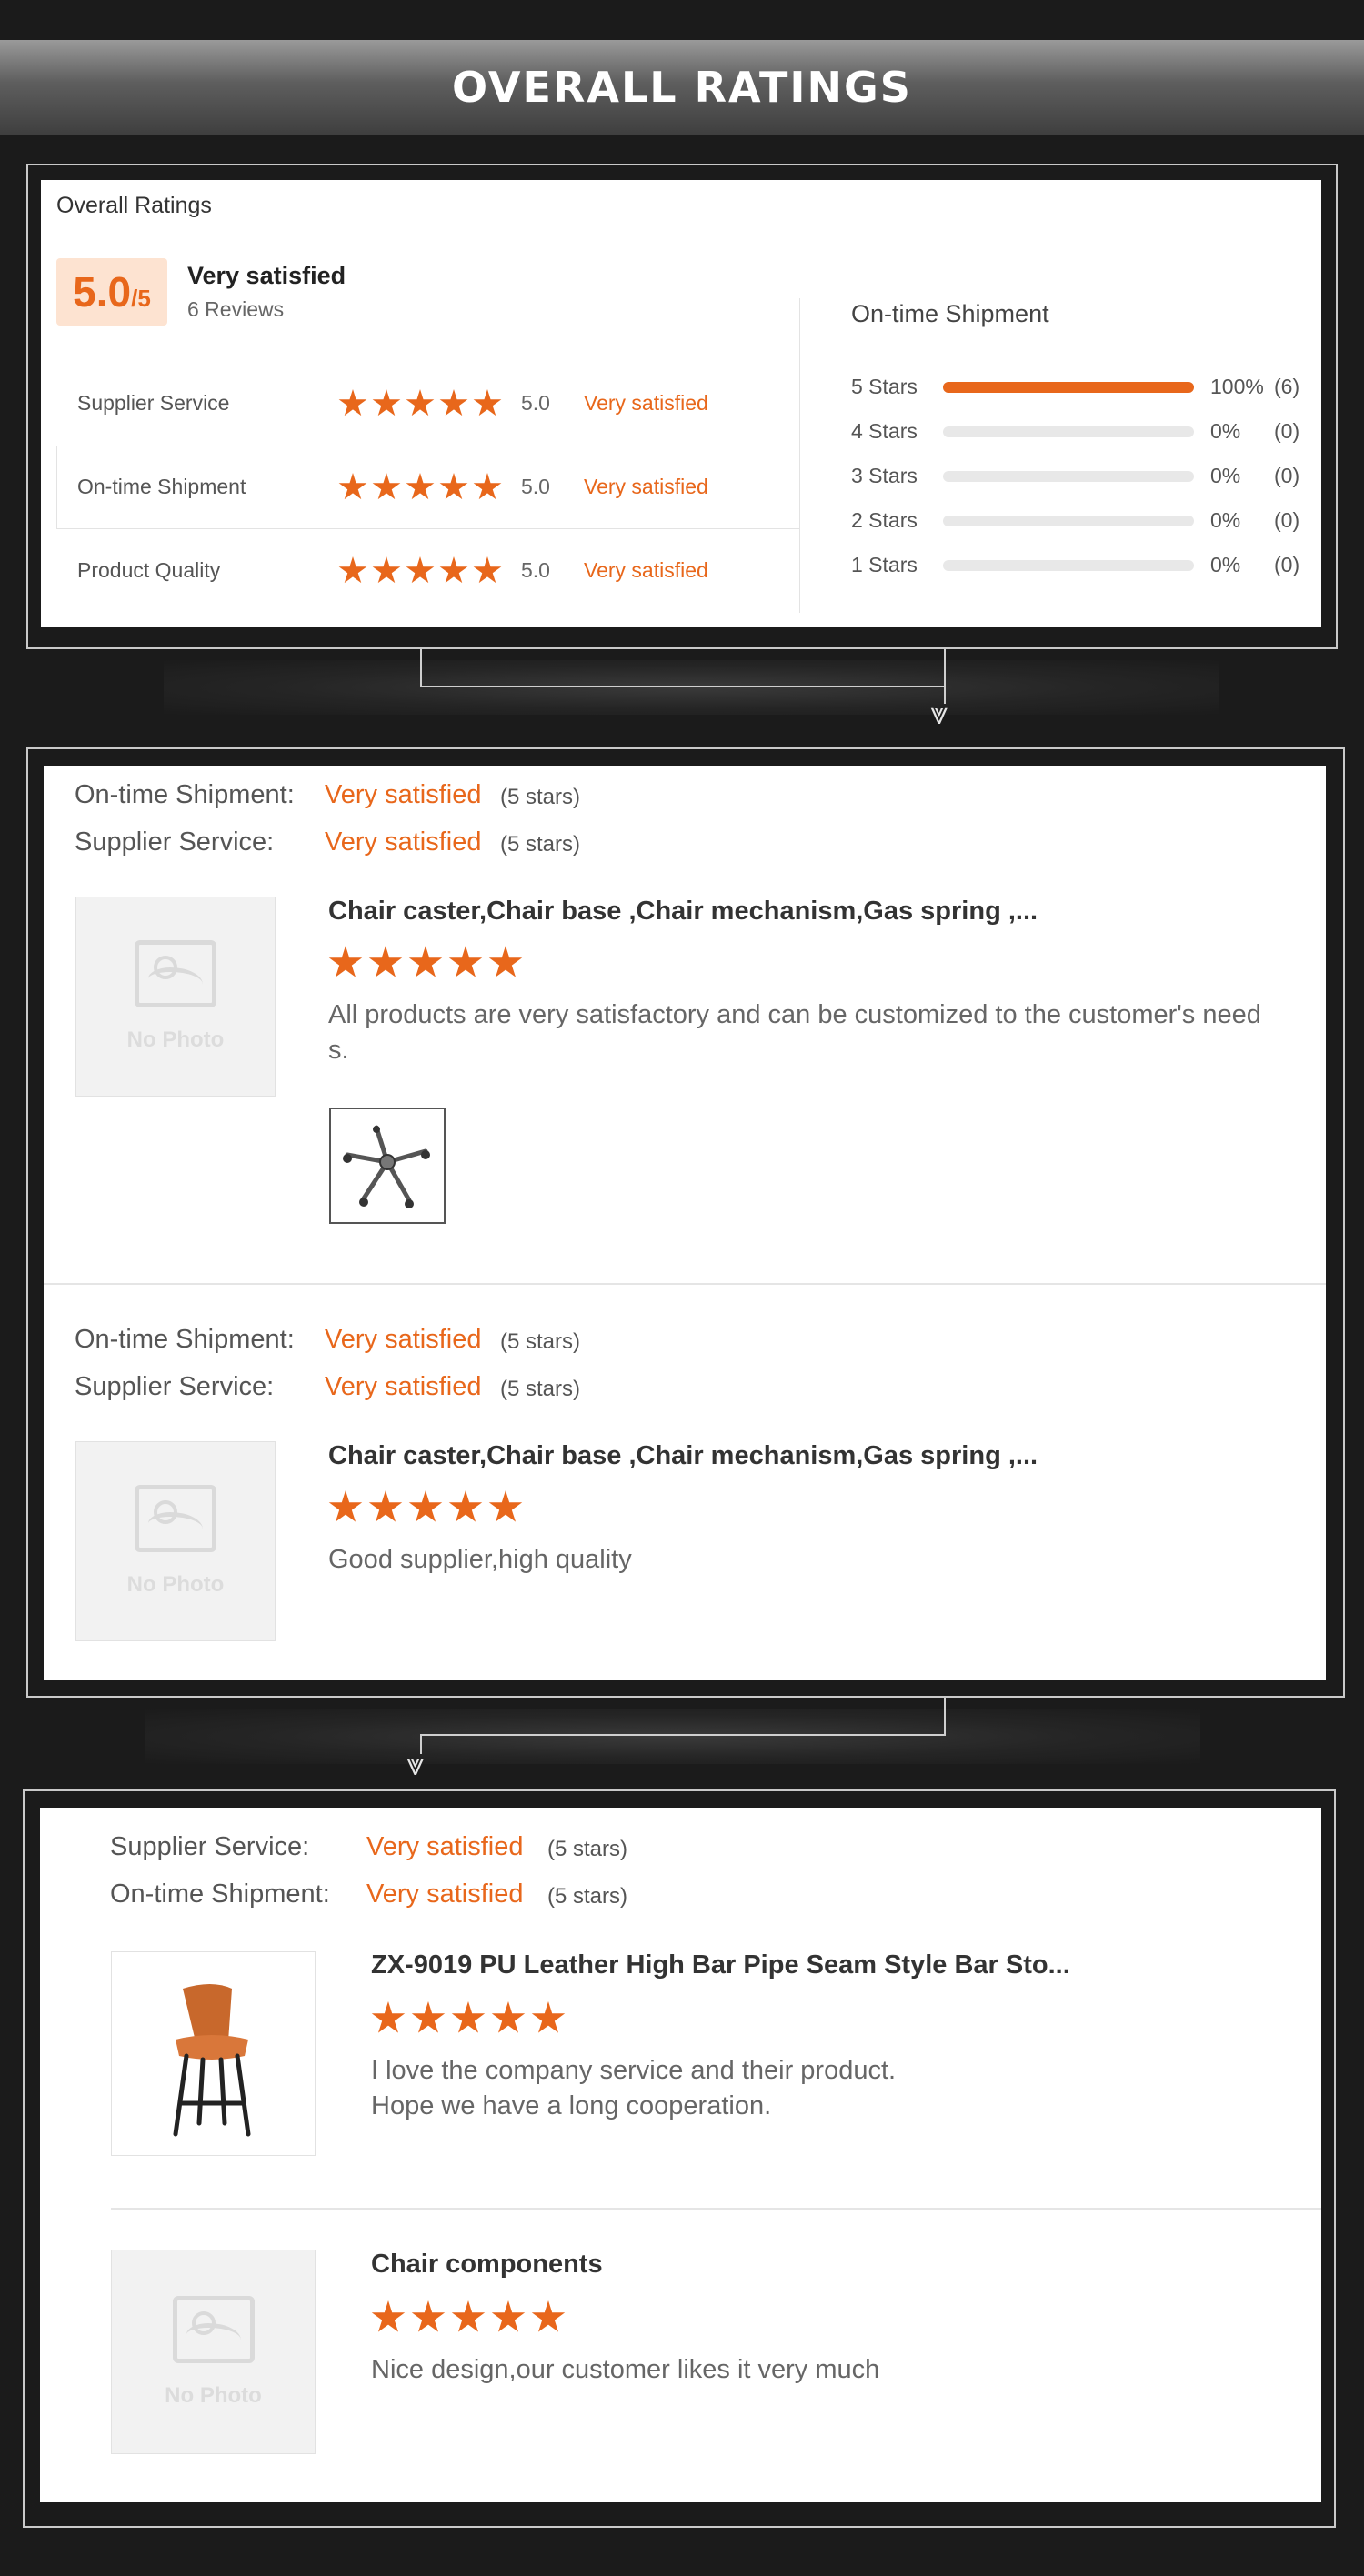 This screenshot has height=2576, width=1364. What do you see at coordinates (1237, 386) in the screenshot?
I see `breakdown-percent: 100%` at bounding box center [1237, 386].